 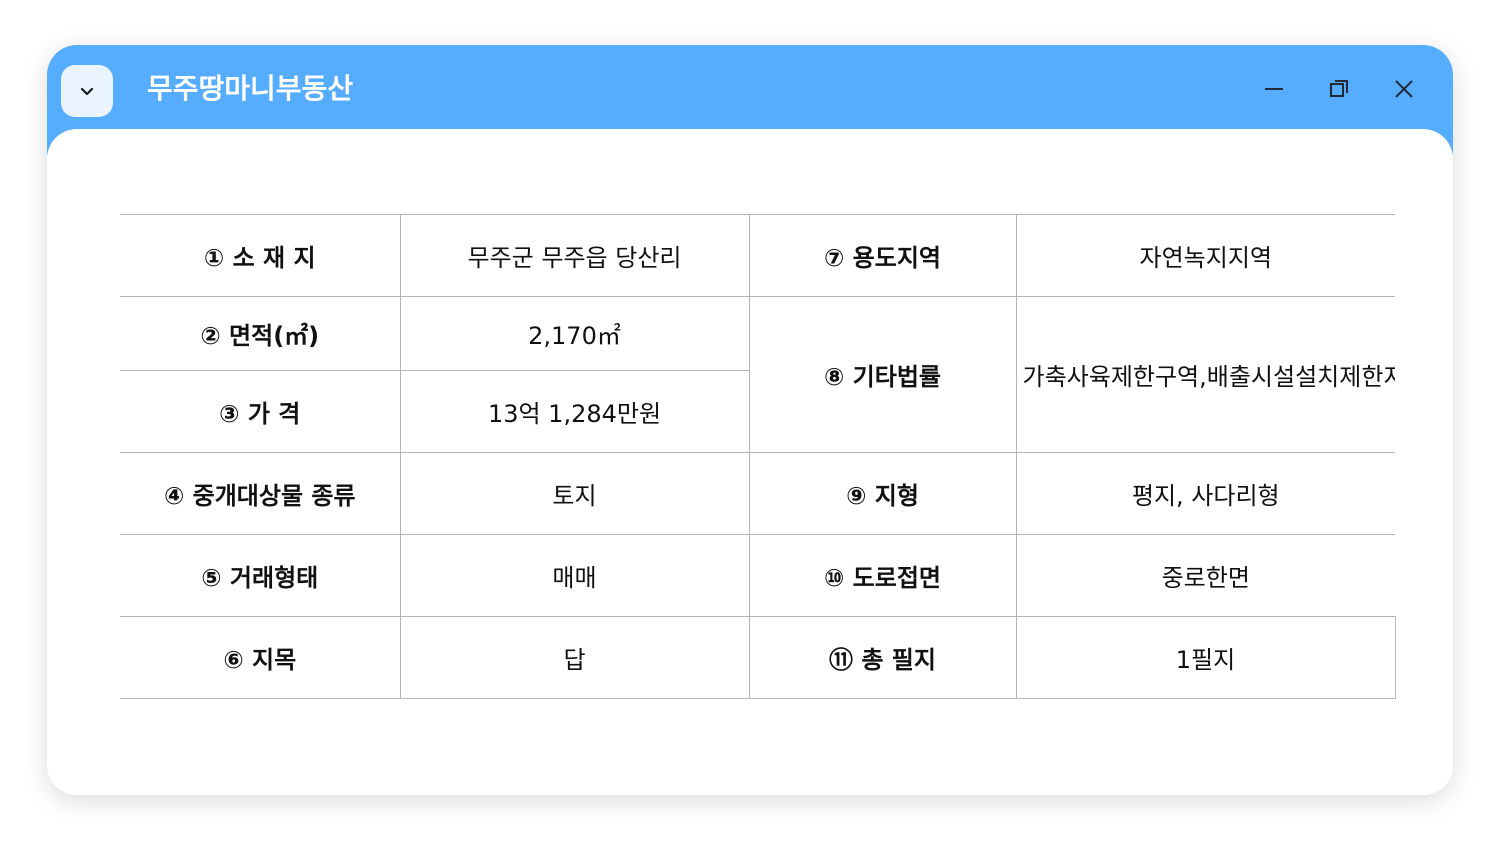 I want to click on table-row: ④ 중개대상물 종류 토지 ⑨ 지형 평지, 사다리형, so click(x=757, y=493).